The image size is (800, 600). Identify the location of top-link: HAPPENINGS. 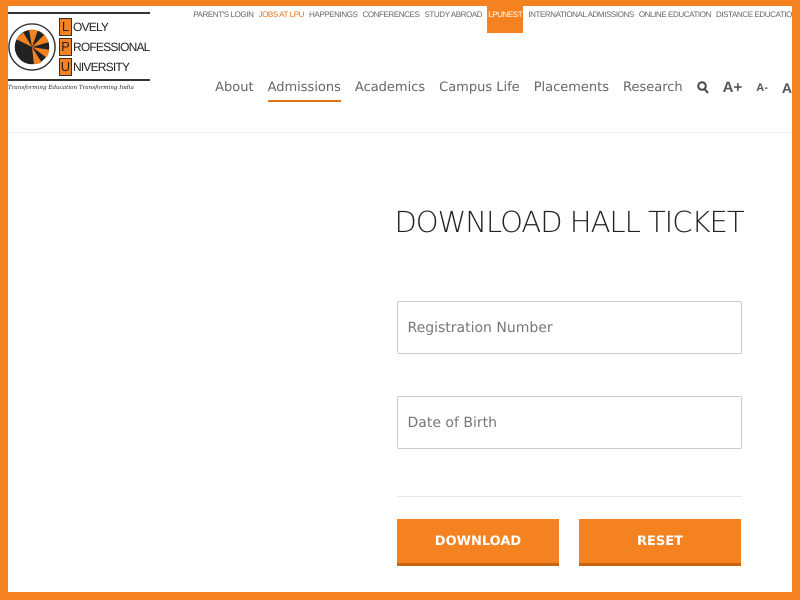
(333, 19).